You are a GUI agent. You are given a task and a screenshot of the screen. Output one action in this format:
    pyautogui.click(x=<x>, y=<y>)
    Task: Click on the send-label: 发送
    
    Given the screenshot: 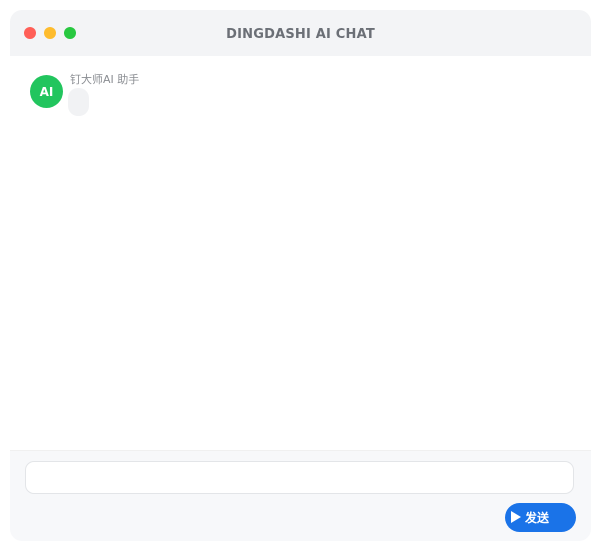 What is the action you would take?
    pyautogui.click(x=537, y=518)
    